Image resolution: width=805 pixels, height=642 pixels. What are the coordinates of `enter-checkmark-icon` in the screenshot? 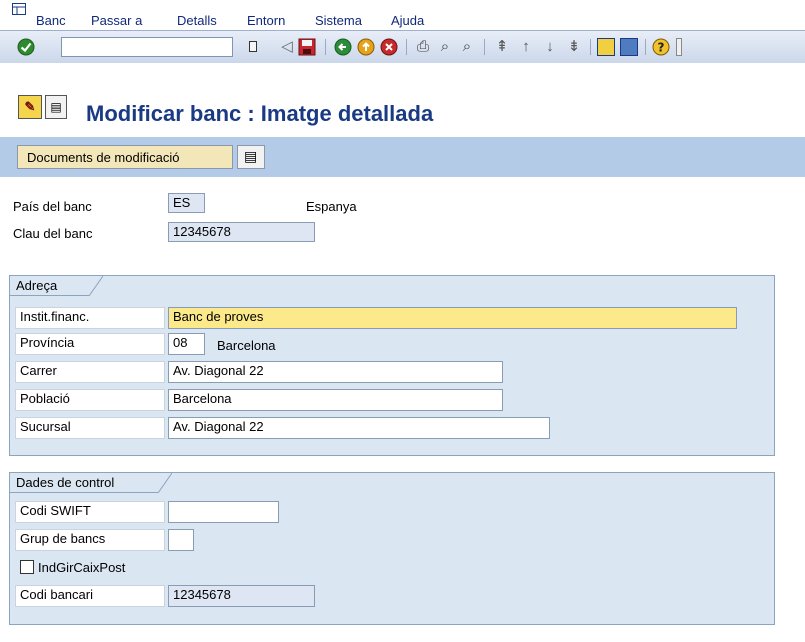 It's located at (26, 47).